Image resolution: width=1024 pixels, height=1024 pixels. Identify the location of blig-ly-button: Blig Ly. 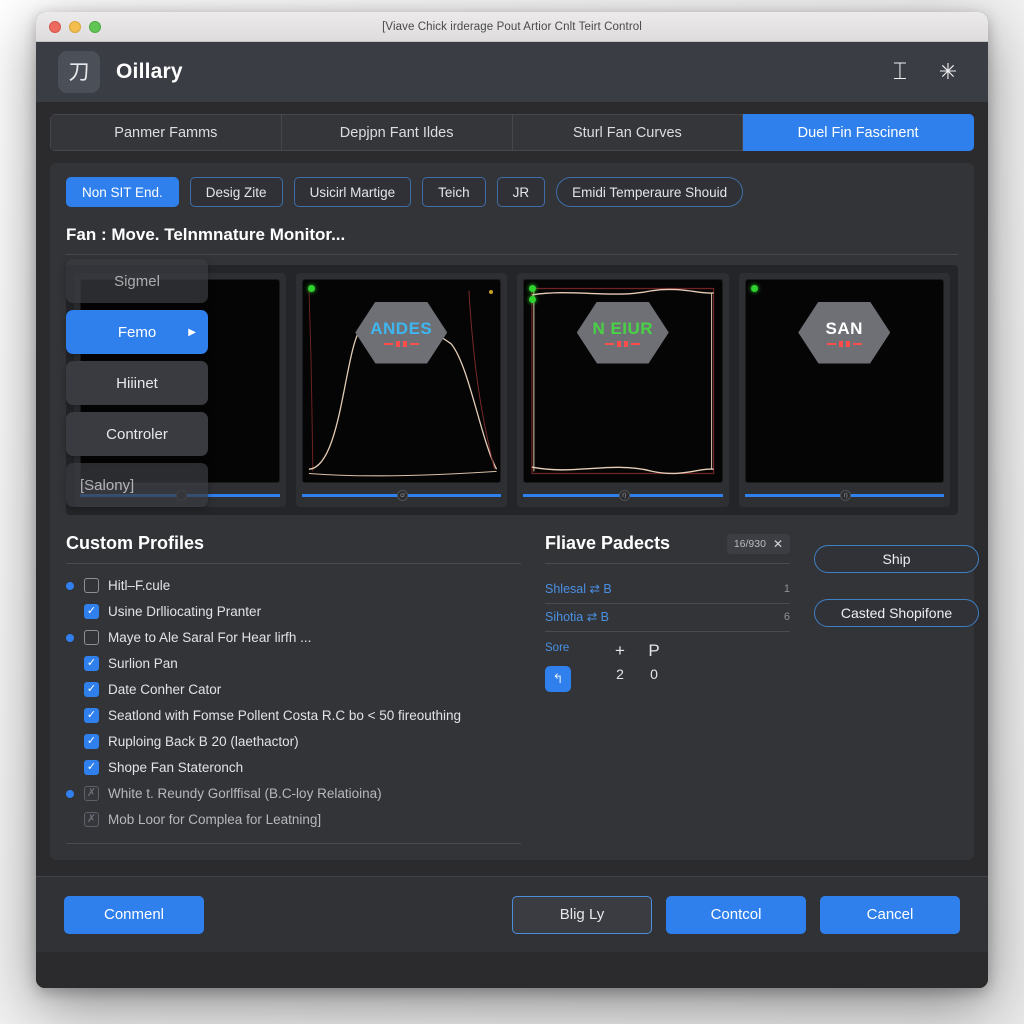
(582, 914).